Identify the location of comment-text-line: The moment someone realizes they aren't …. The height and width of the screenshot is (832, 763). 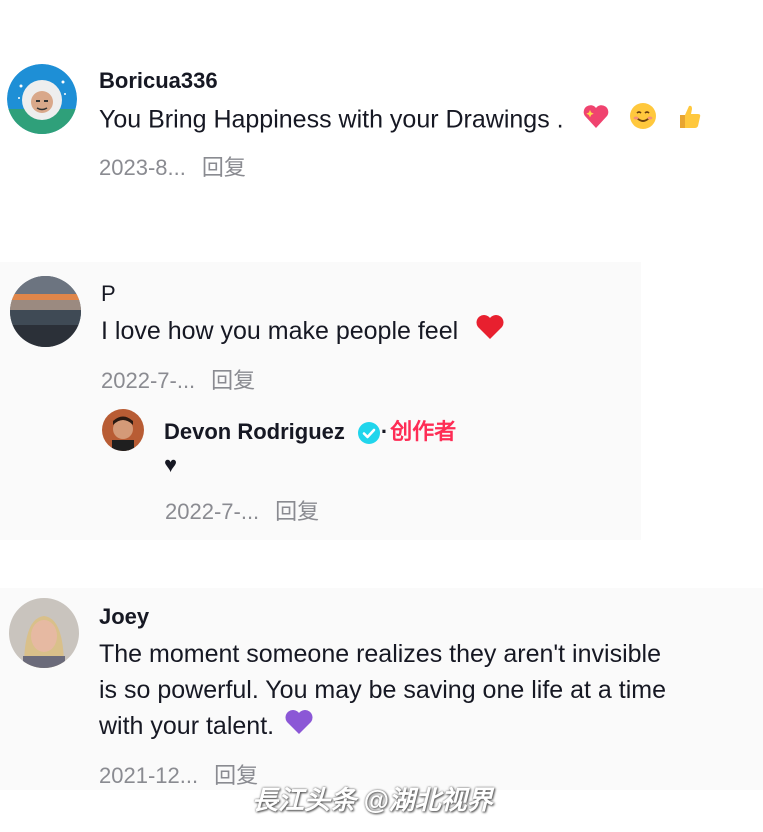
(380, 654).